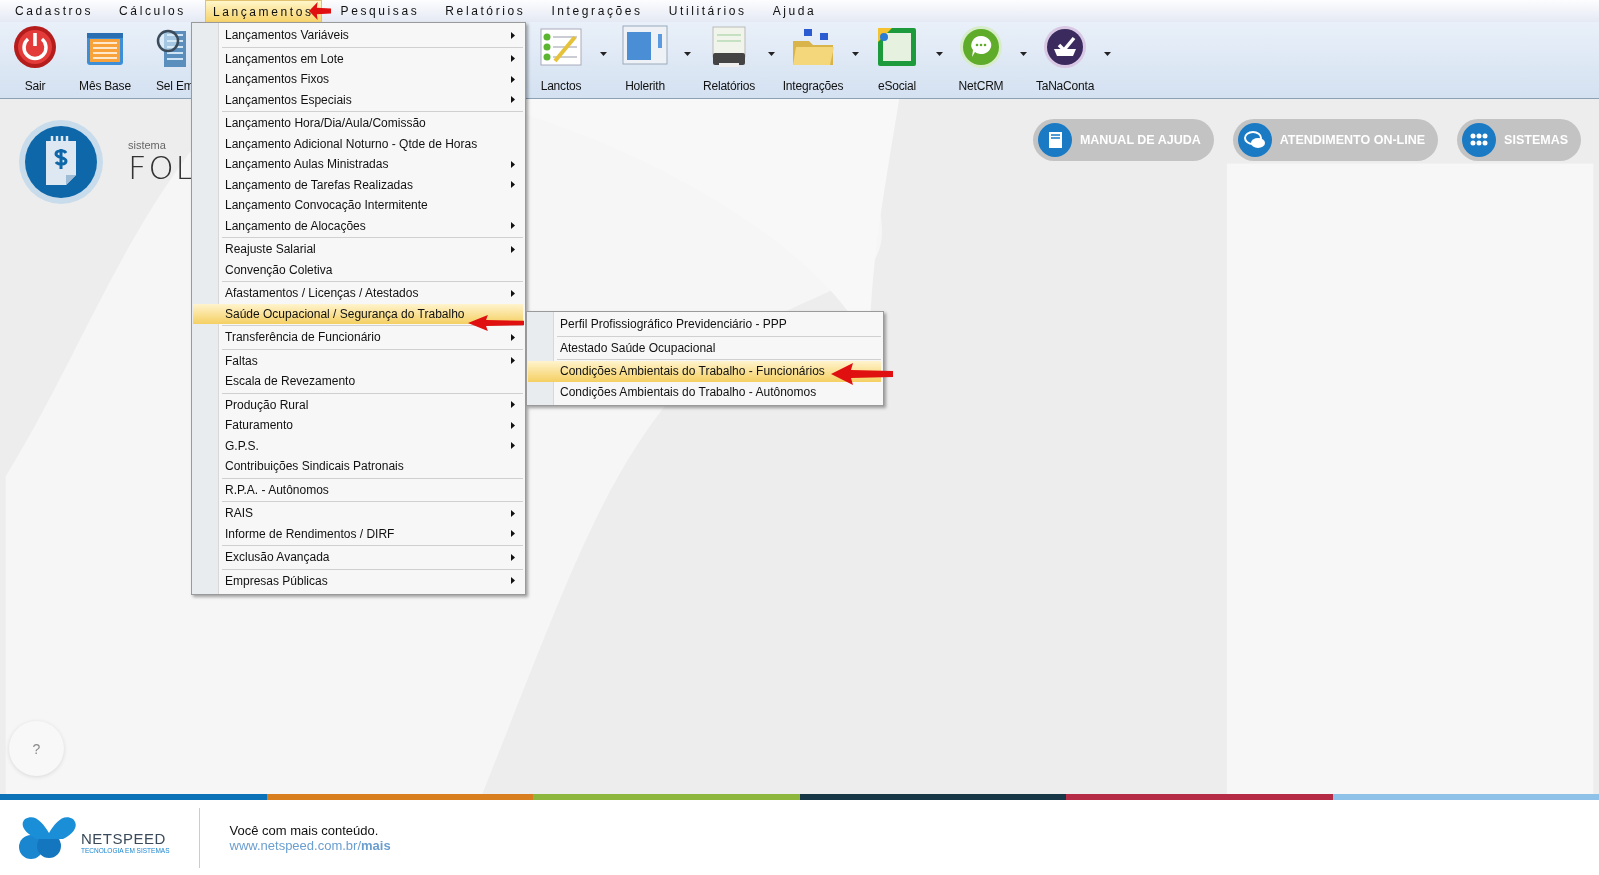  What do you see at coordinates (729, 59) in the screenshot?
I see `toolbar-button: Relatórios` at bounding box center [729, 59].